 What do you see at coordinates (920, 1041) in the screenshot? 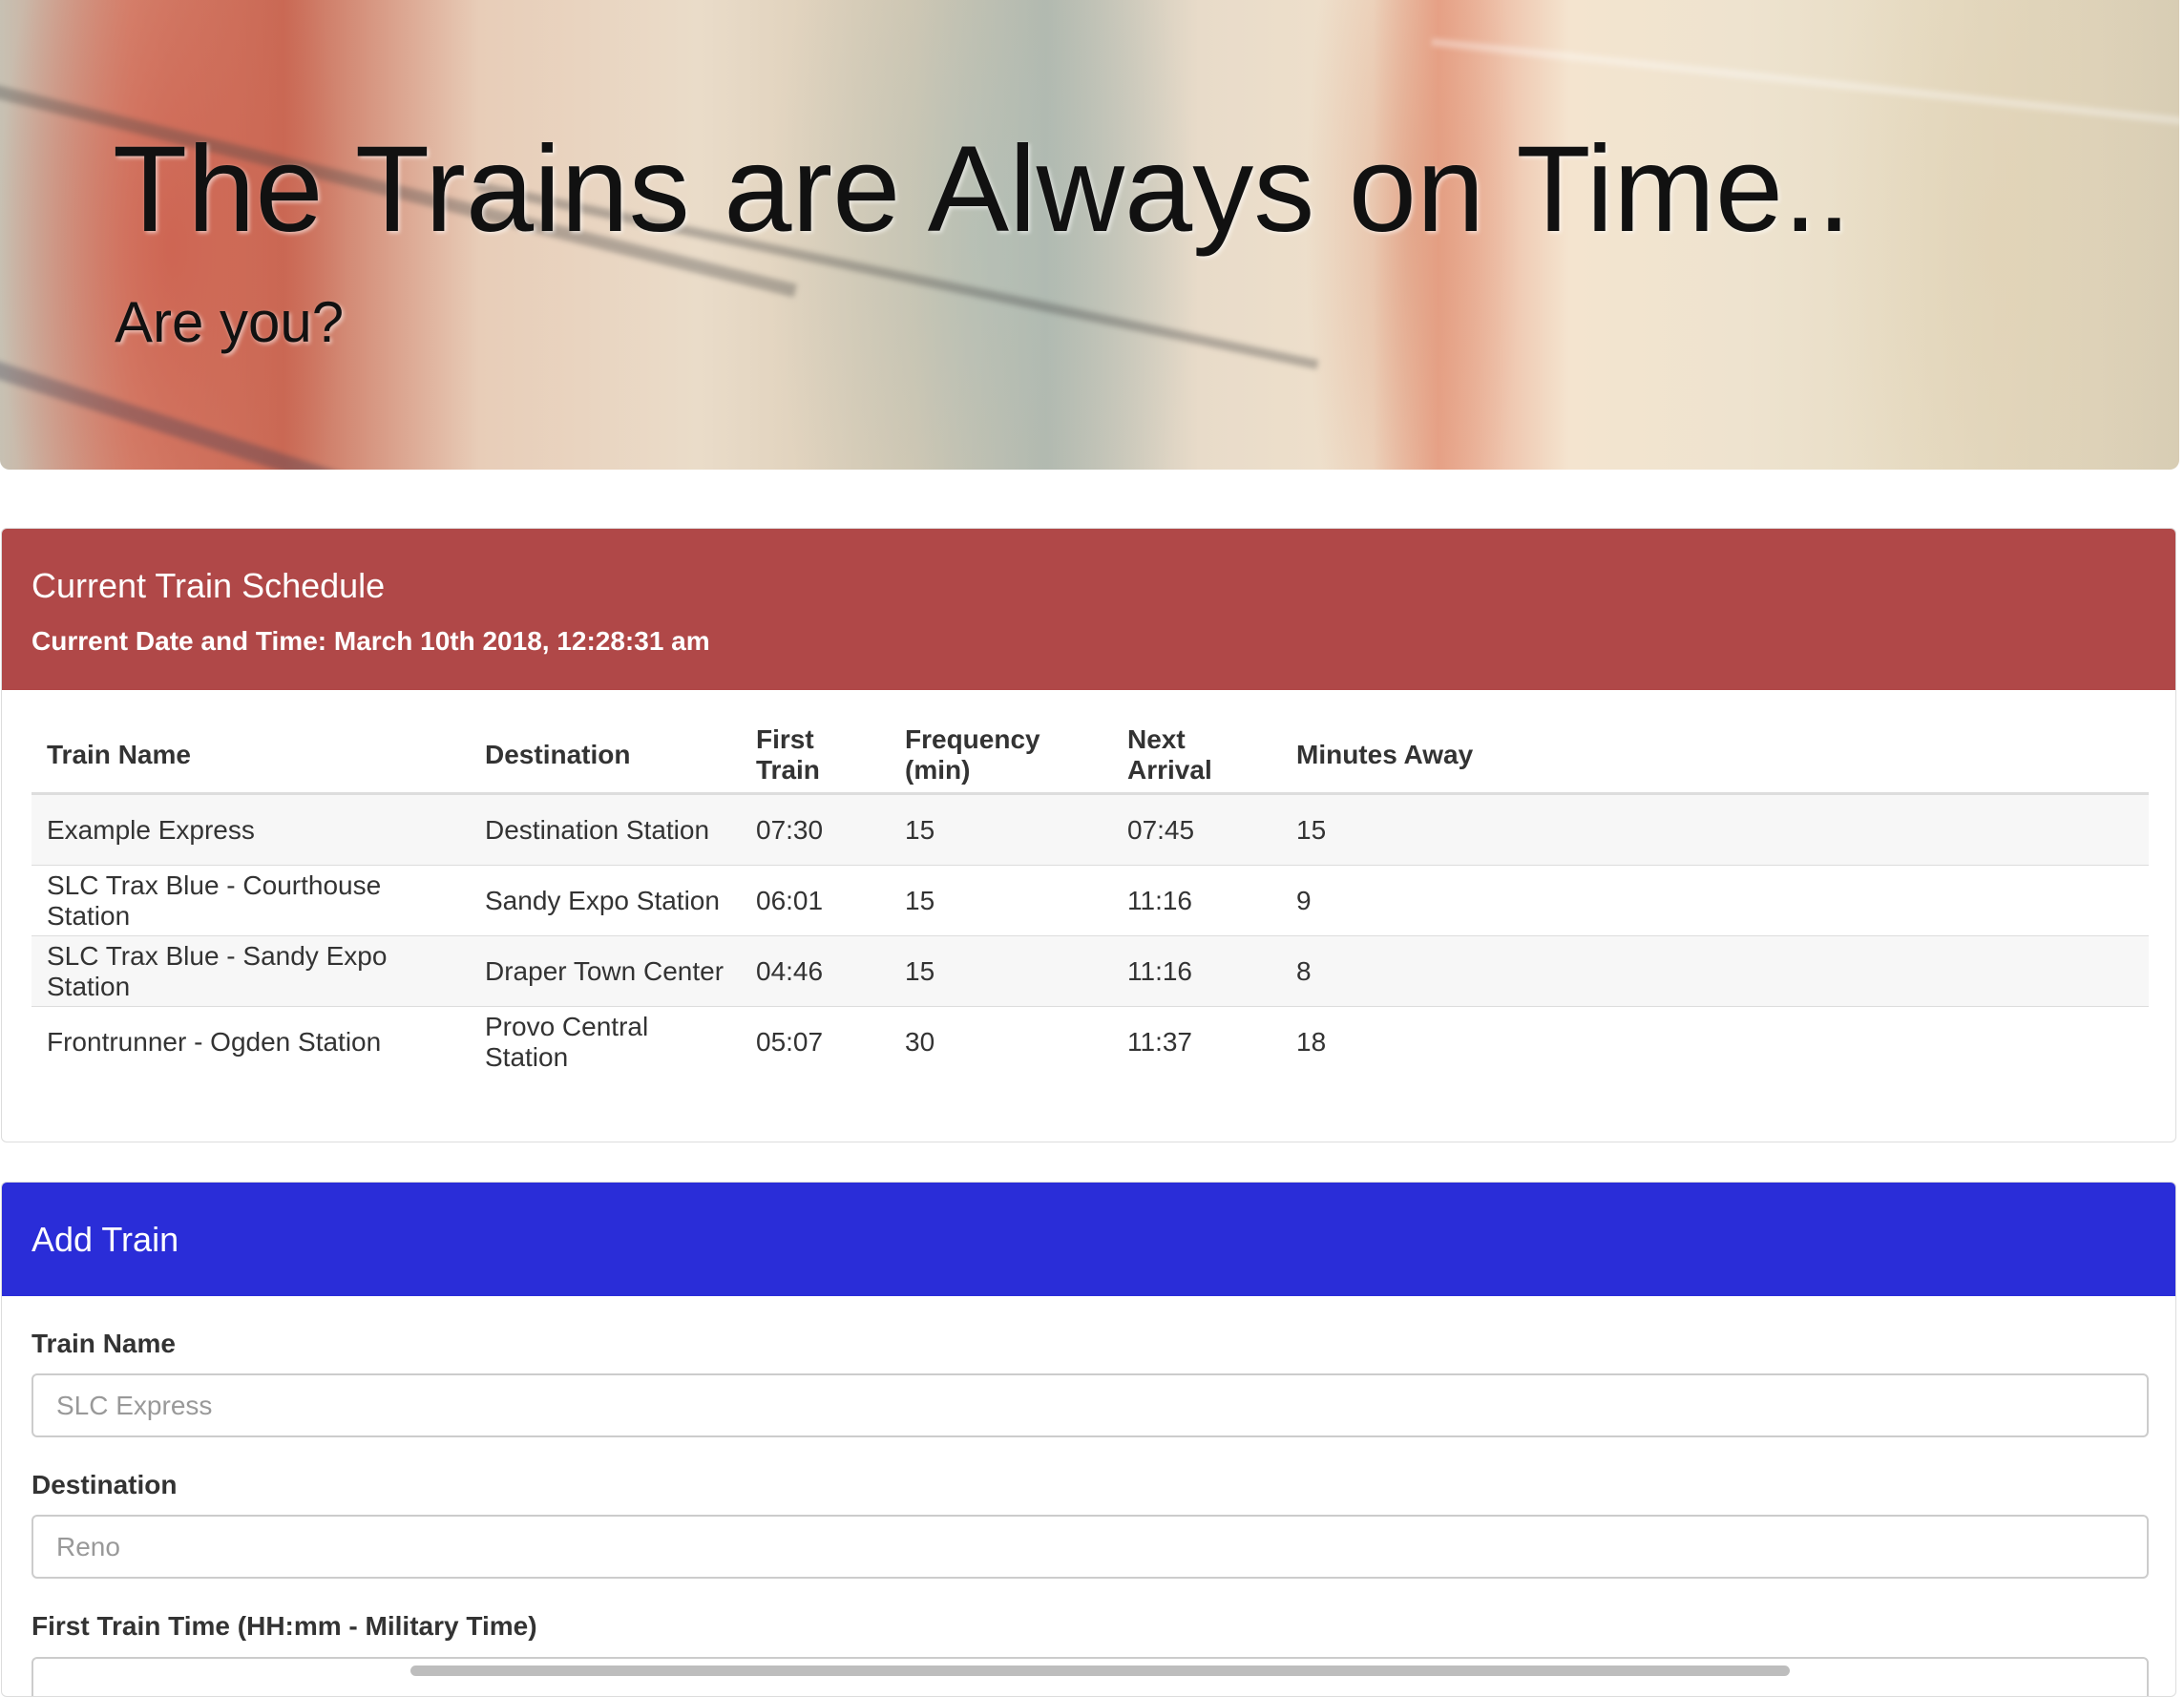
I see `cell-frequency: 30` at bounding box center [920, 1041].